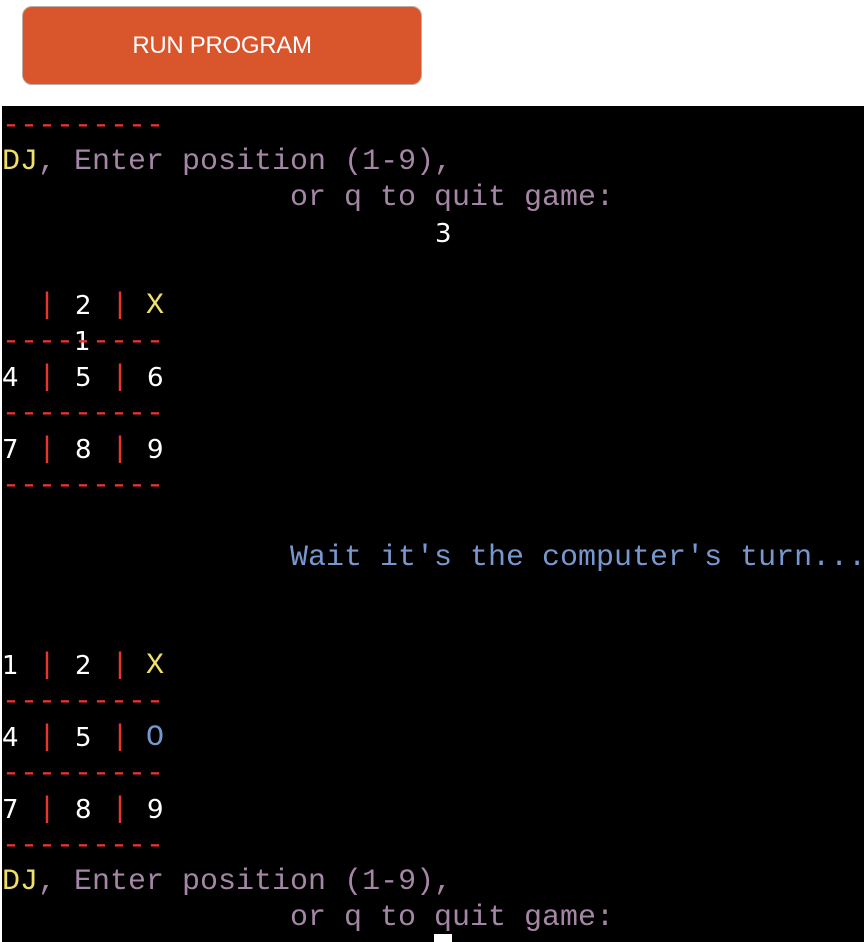  I want to click on run-program-button: RUN PROGRAM, so click(222, 45).